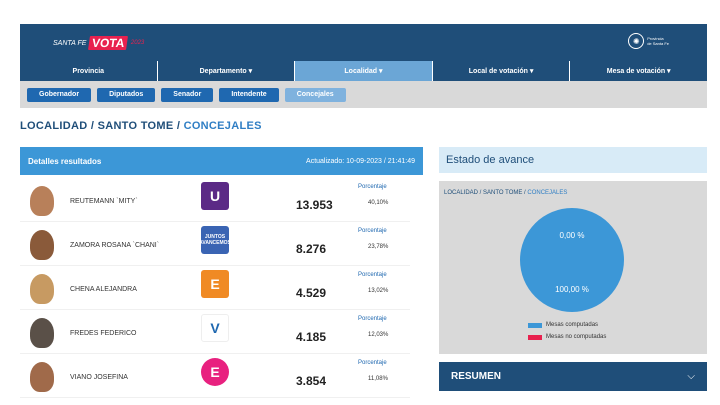 The image size is (720, 405). Describe the element at coordinates (360, 161) in the screenshot. I see `updated-timestamp: Actualizado: 10-09-2023 / 21:41:49` at that location.